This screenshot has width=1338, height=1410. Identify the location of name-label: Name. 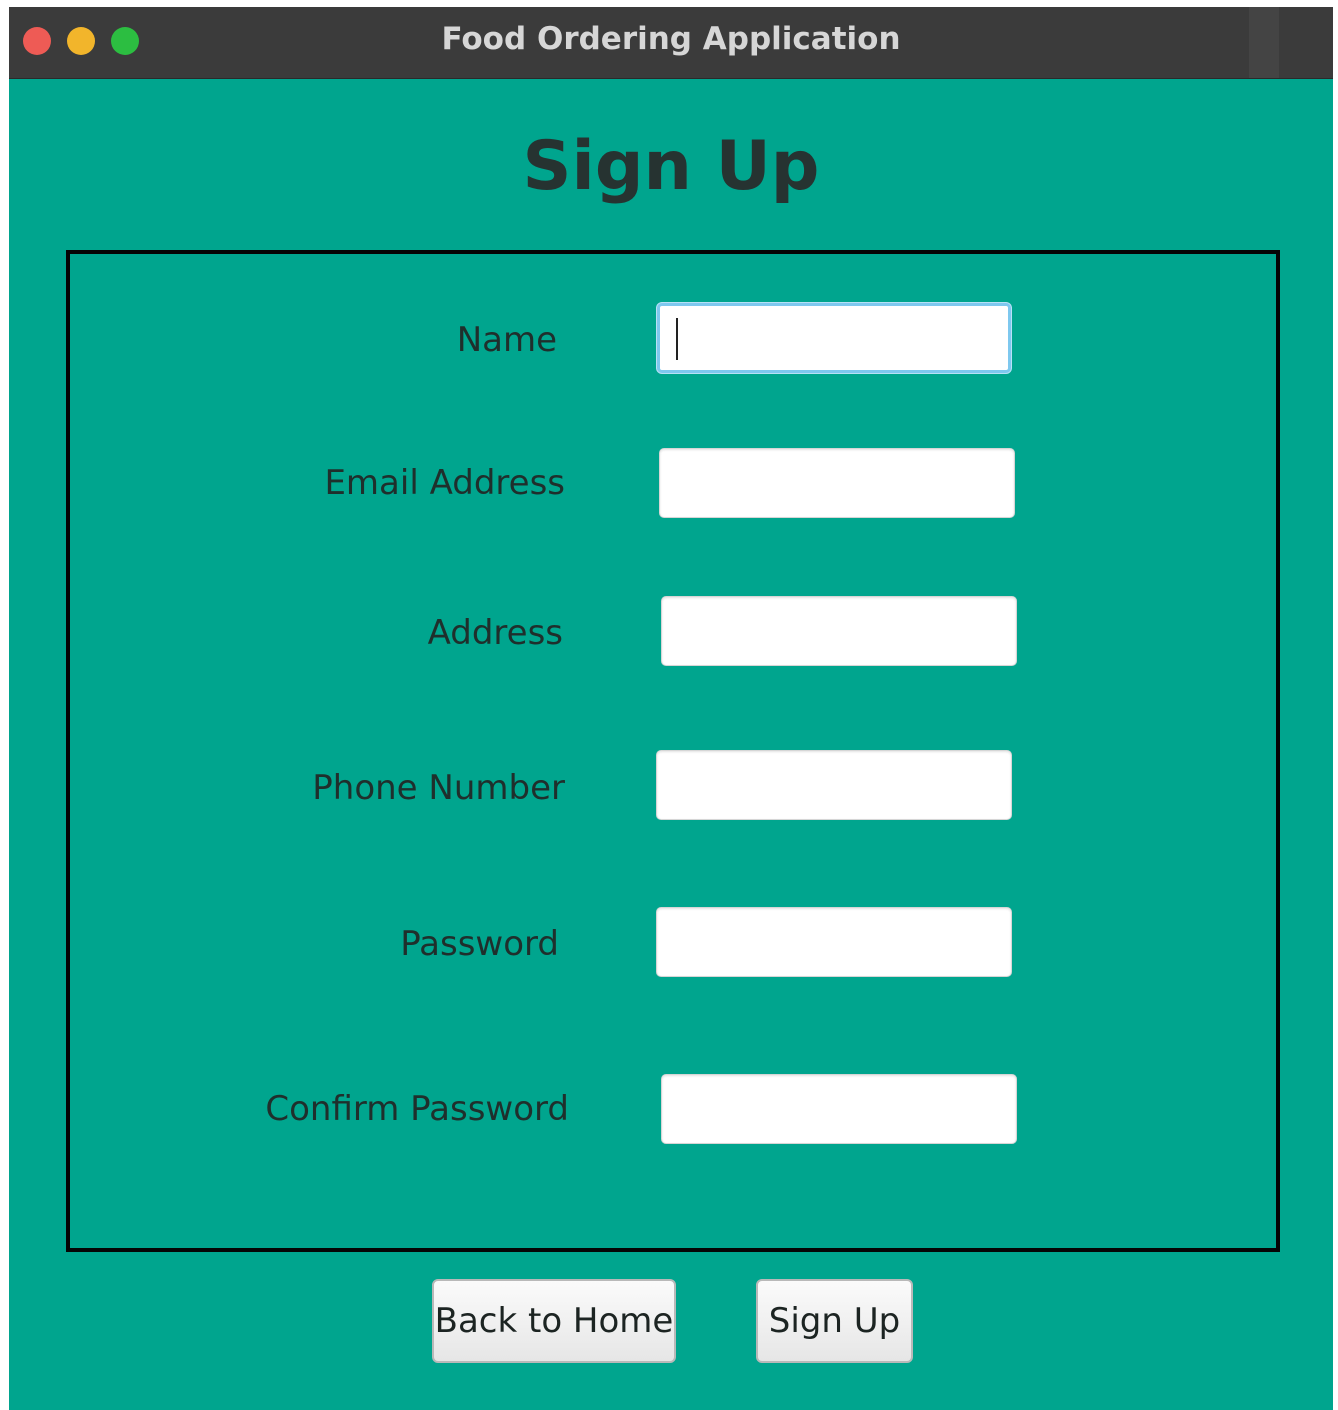
(506, 340).